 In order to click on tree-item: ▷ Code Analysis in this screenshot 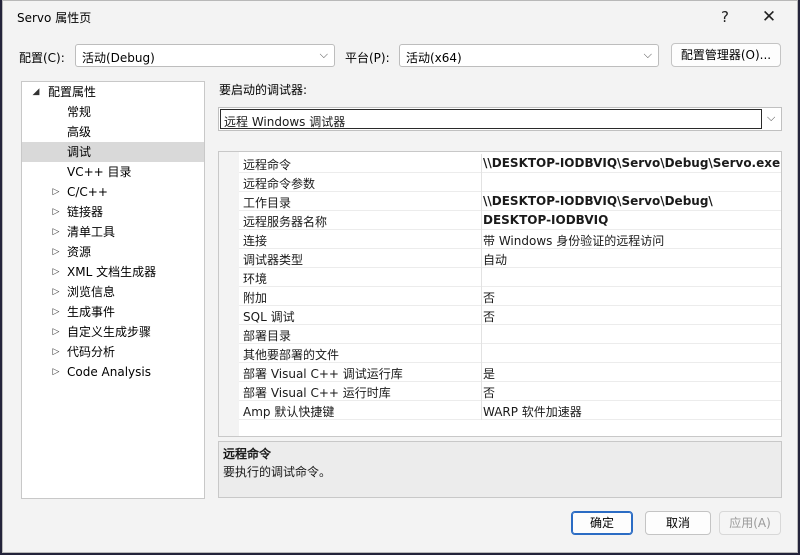, I will do `click(113, 372)`.